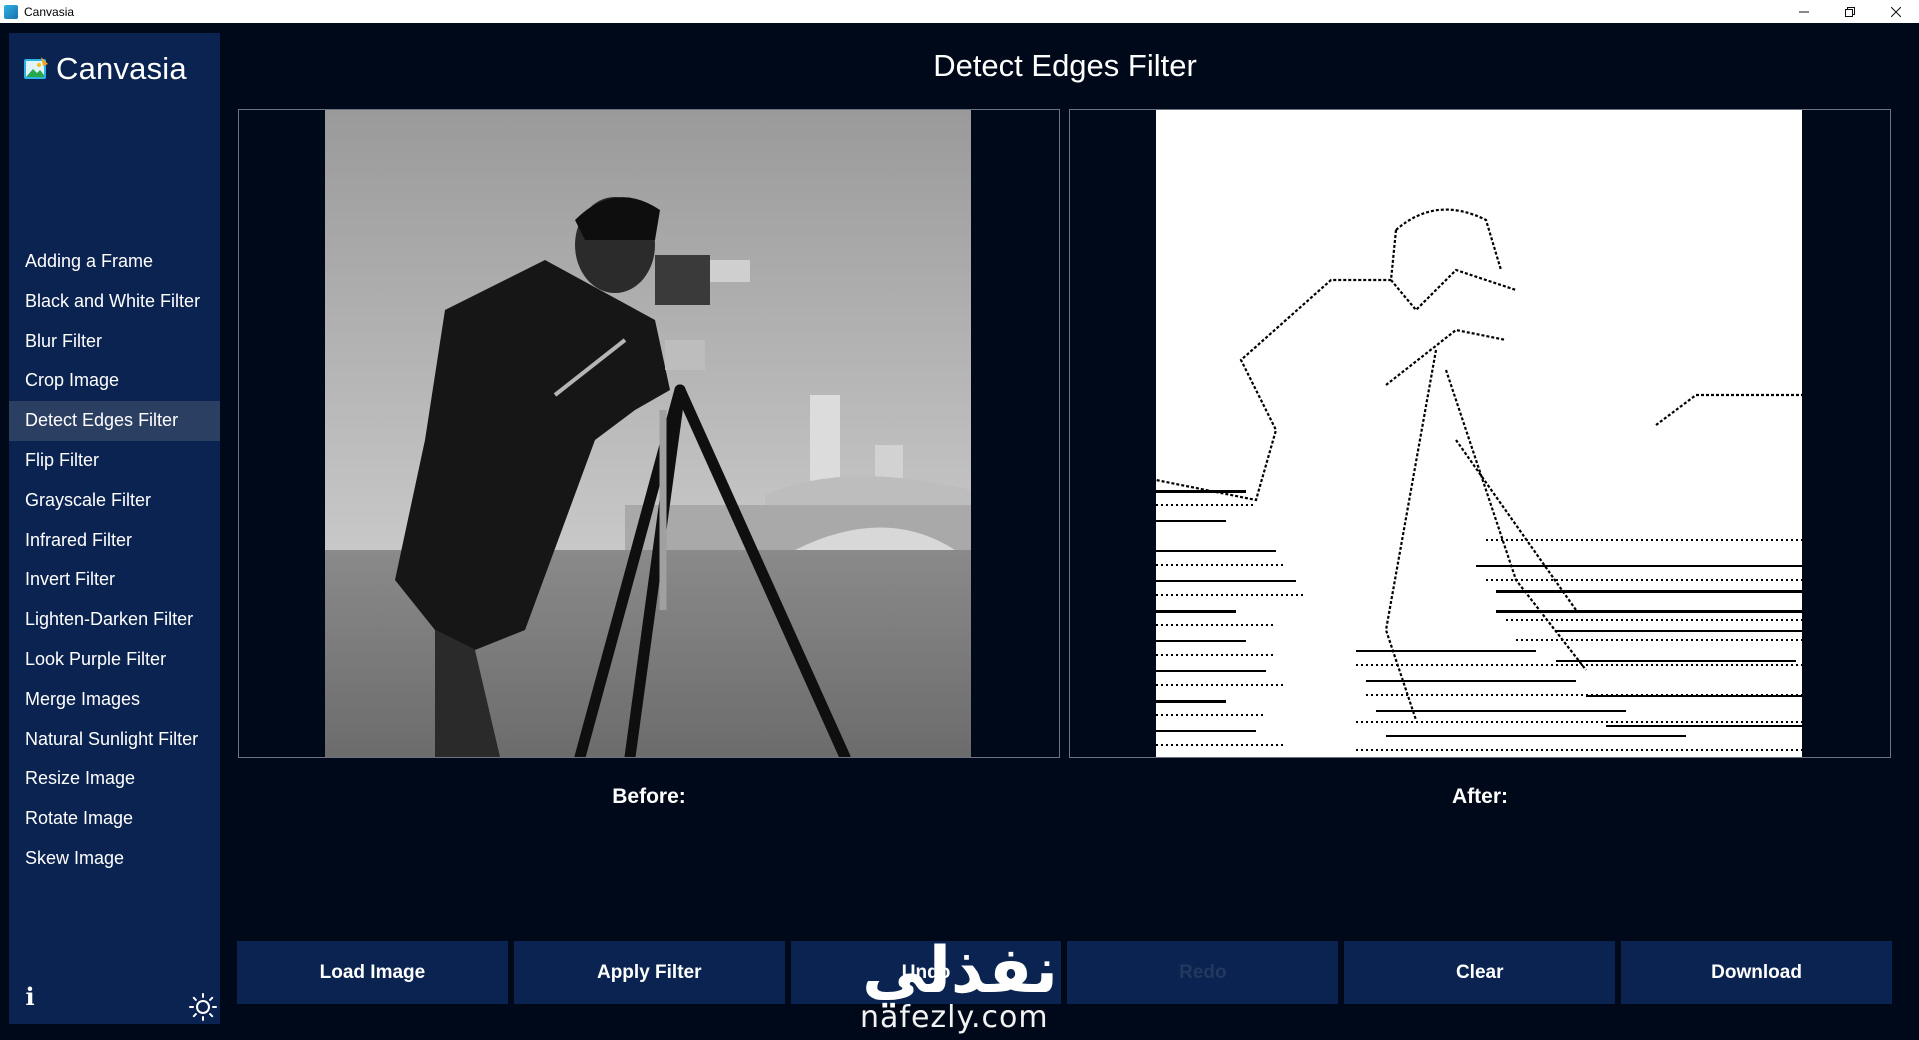 The width and height of the screenshot is (1919, 1040). What do you see at coordinates (649, 796) in the screenshot?
I see `before-label: Before:` at bounding box center [649, 796].